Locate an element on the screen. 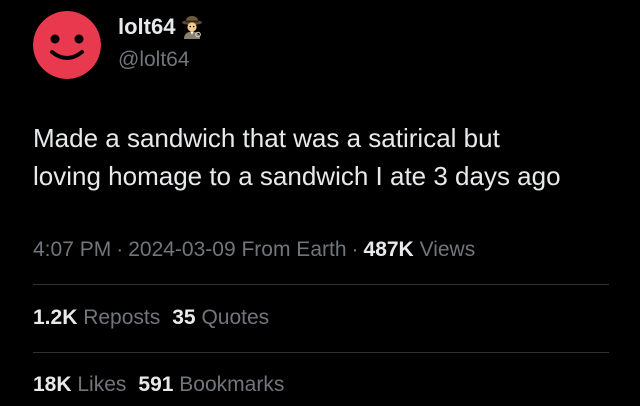 This screenshot has height=406, width=640. views-count: 487K is located at coordinates (388, 249).